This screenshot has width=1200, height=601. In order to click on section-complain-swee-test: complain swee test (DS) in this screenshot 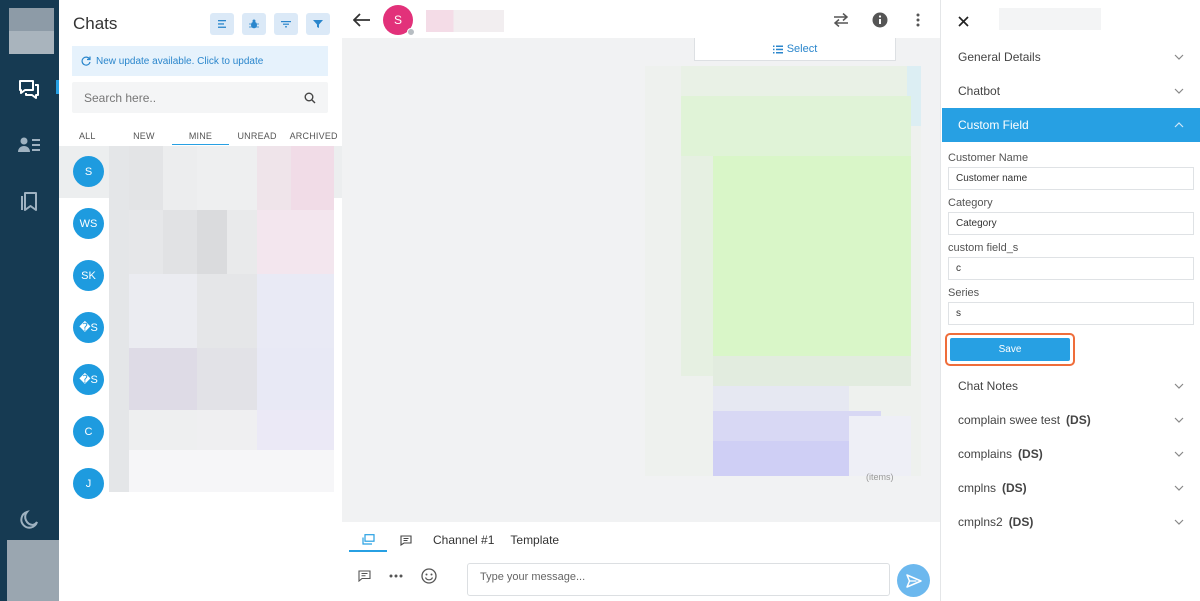, I will do `click(1071, 420)`.